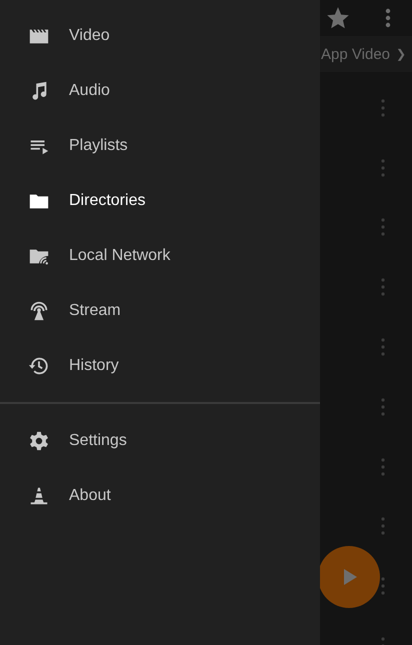  What do you see at coordinates (39, 441) in the screenshot?
I see `settings-icon` at bounding box center [39, 441].